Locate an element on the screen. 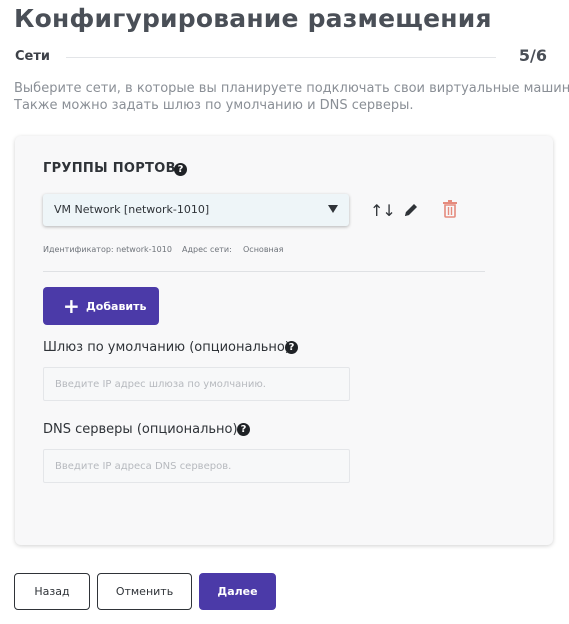  add-port-group-button: + Добавить is located at coordinates (101, 306).